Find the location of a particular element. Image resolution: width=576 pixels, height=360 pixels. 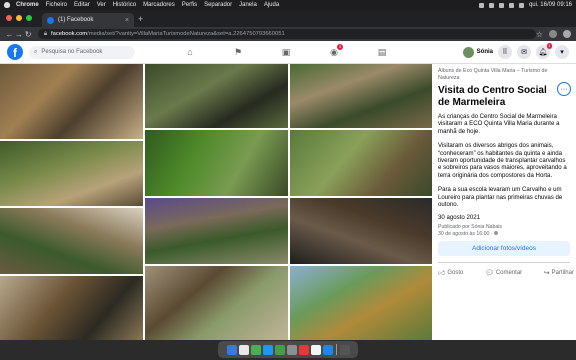

zoom-window-button is located at coordinates (29, 18).